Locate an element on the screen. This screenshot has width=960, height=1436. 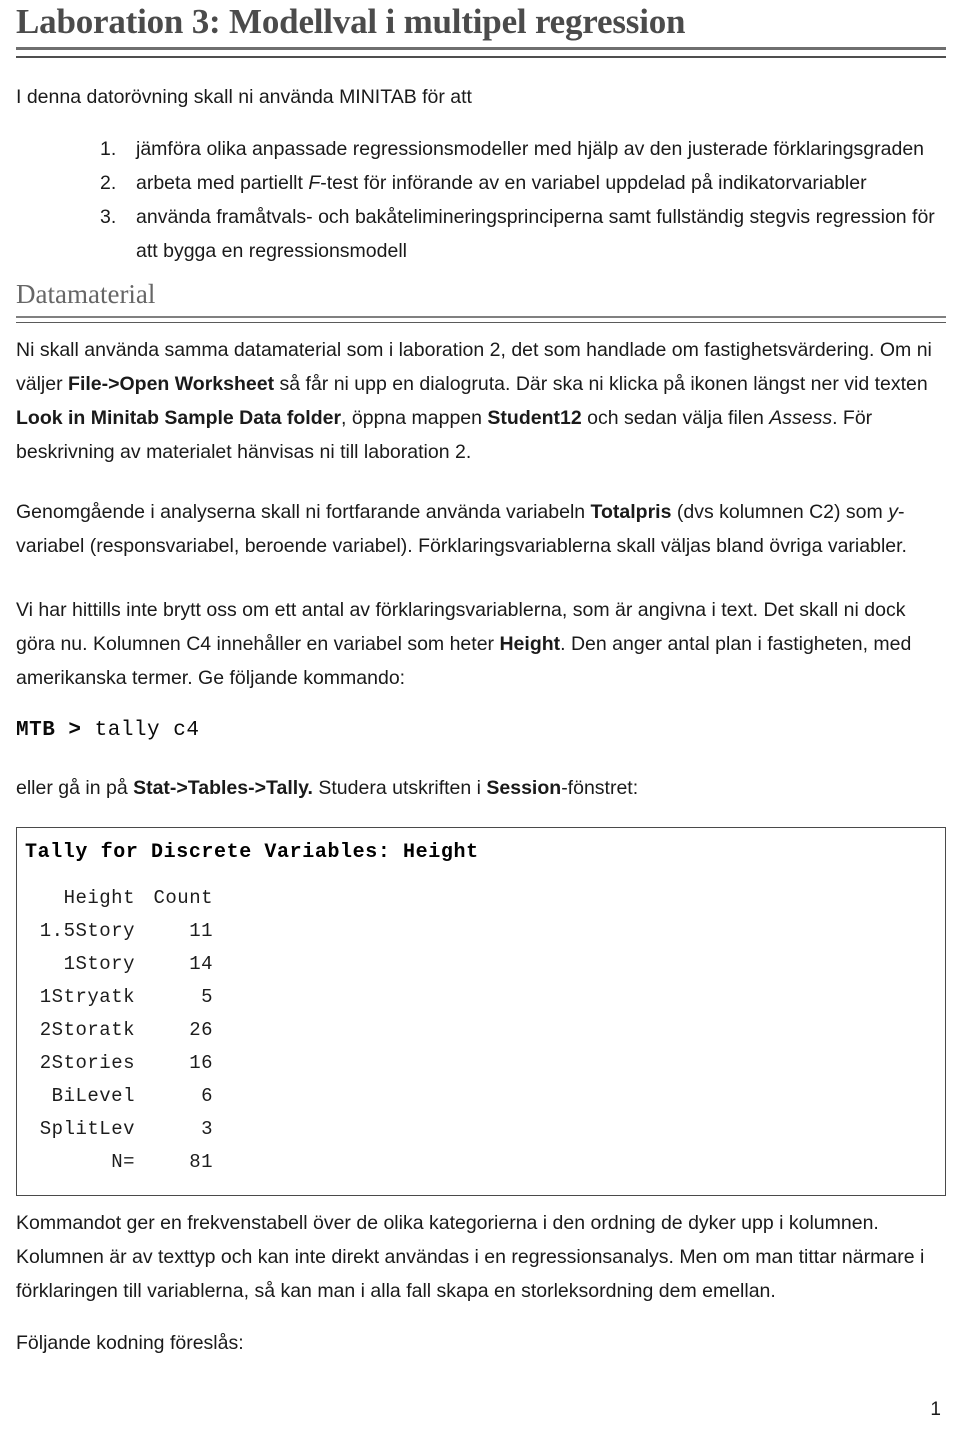
cell-count: 26 is located at coordinates (201, 1030).